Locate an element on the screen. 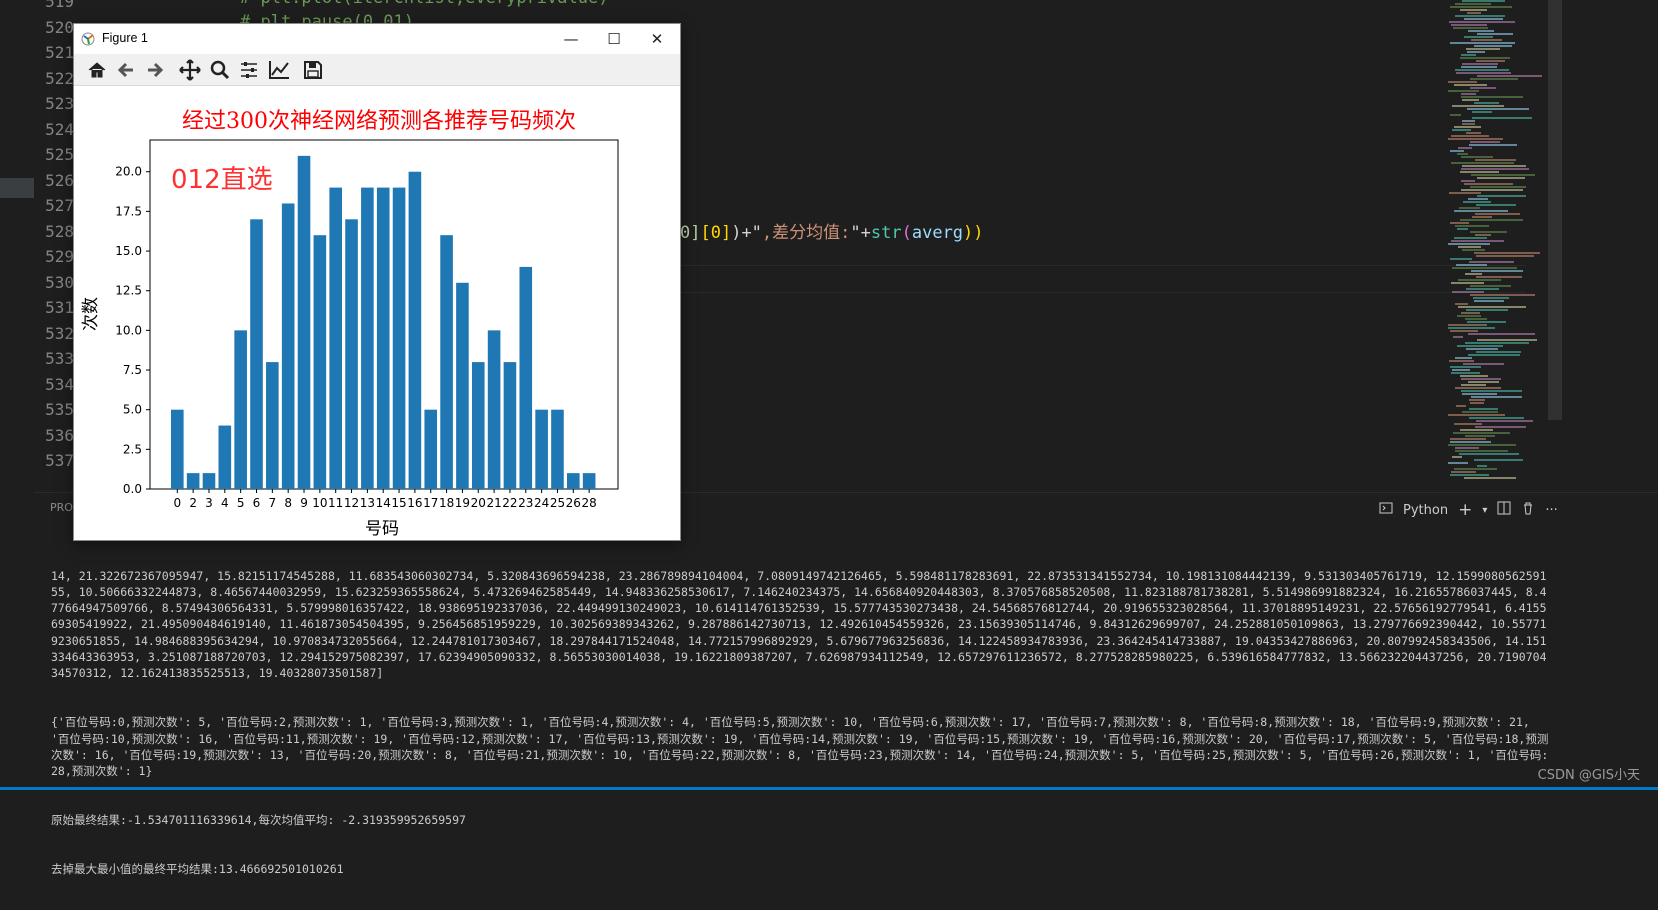 This screenshot has height=910, width=1658. y-axis: 0.0 2.5 5.0 7.5 10.0 12.5 15.0 17.5 20.0 is located at coordinates (132, 330).